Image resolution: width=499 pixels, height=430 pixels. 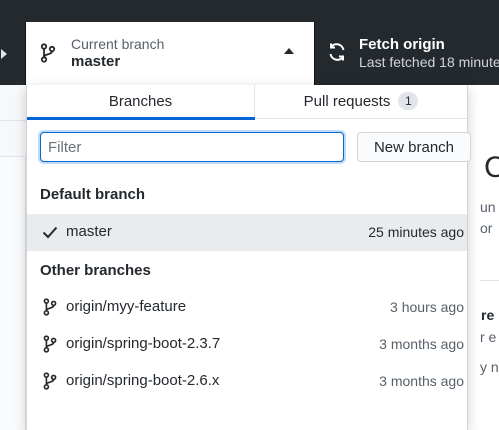 What do you see at coordinates (118, 44) in the screenshot?
I see `current-branch-label: Current branch` at bounding box center [118, 44].